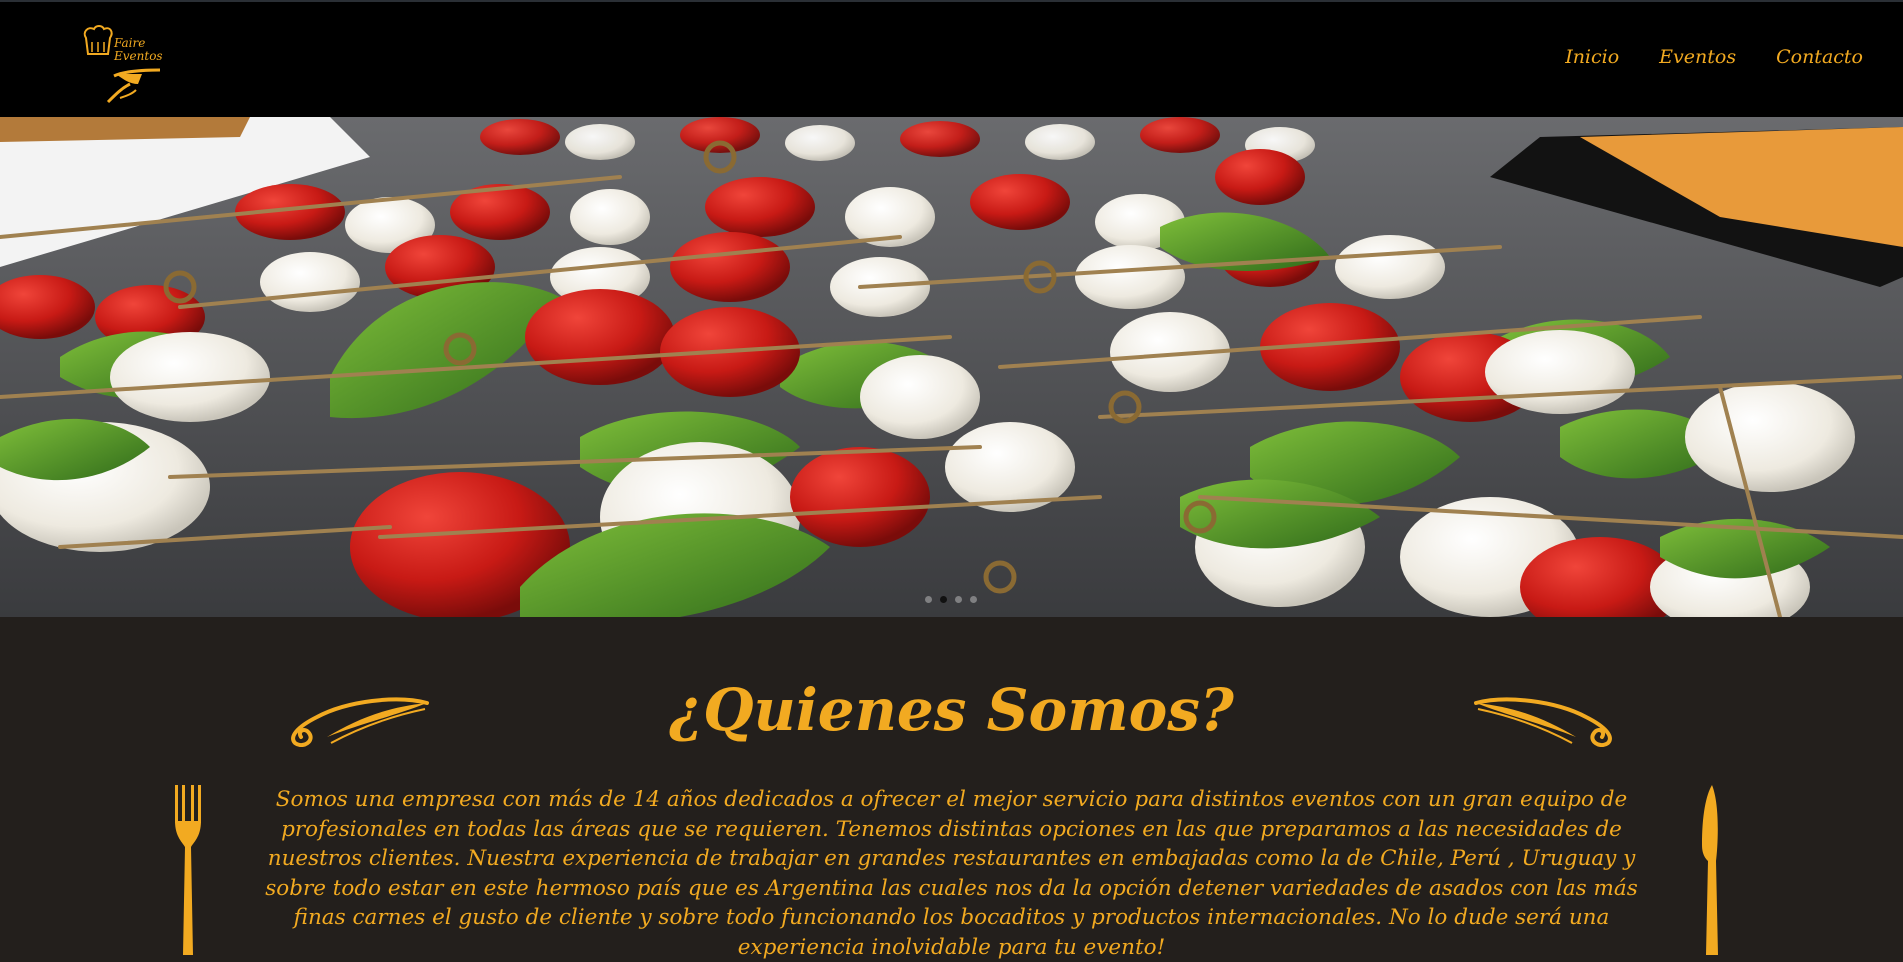 The width and height of the screenshot is (1903, 962). I want to click on logo-text: Eventos, so click(138, 56).